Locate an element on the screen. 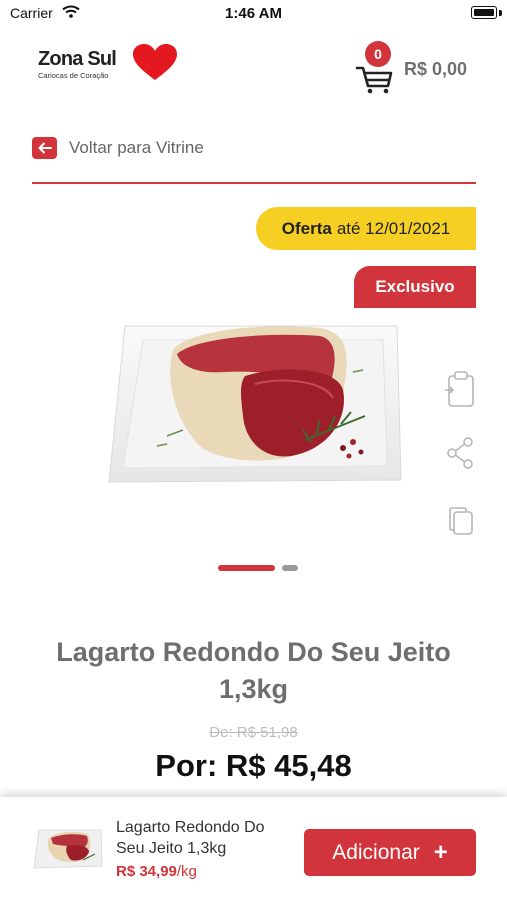  offer-date: até 12/01/2021 is located at coordinates (393, 228).